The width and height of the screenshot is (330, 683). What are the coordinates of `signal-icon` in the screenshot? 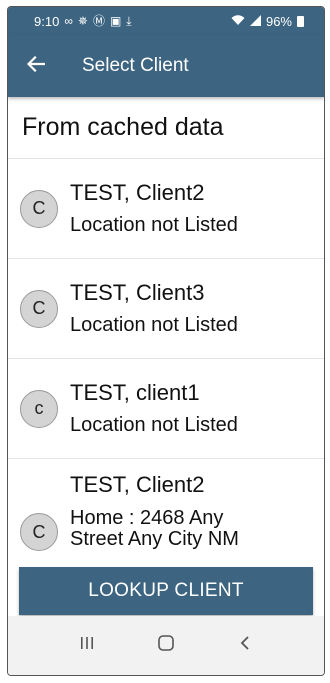 It's located at (255, 21).